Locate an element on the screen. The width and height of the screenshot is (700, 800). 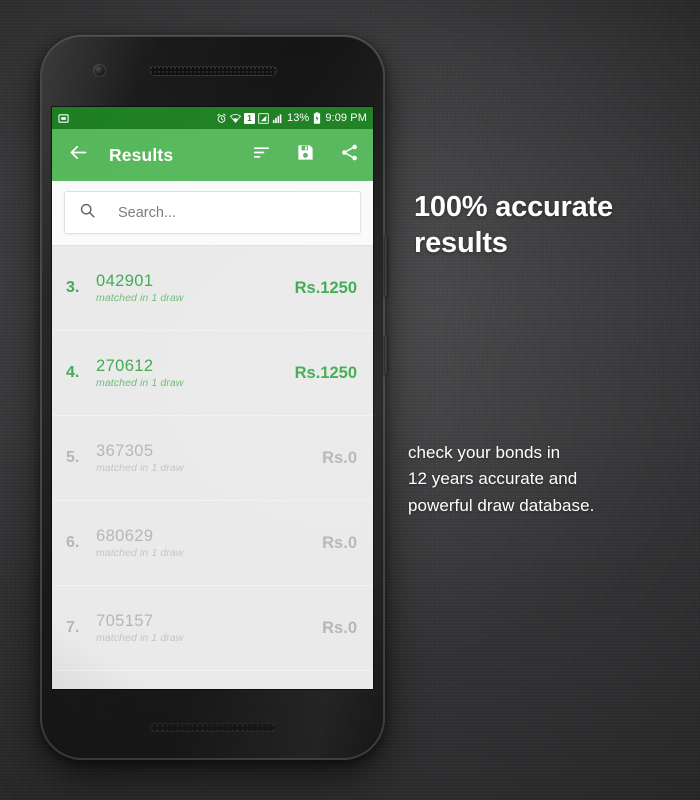
sim-1-icon: 1 is located at coordinates (249, 118).